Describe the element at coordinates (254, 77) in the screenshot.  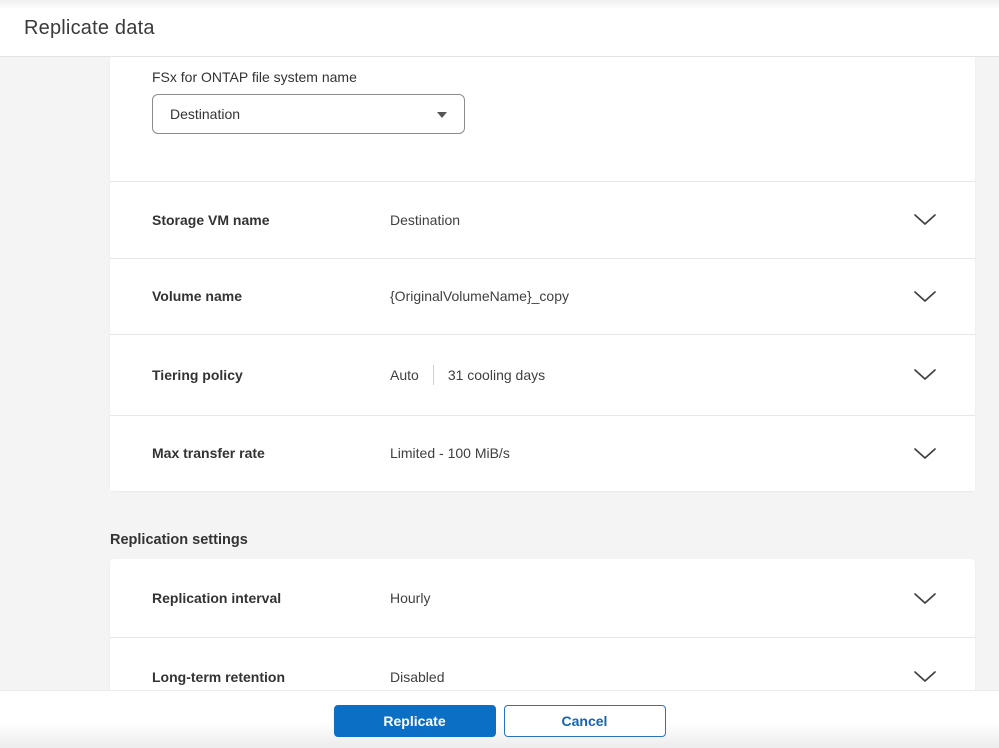
I see `file-system-label: FSx for ONTAP file system name` at that location.